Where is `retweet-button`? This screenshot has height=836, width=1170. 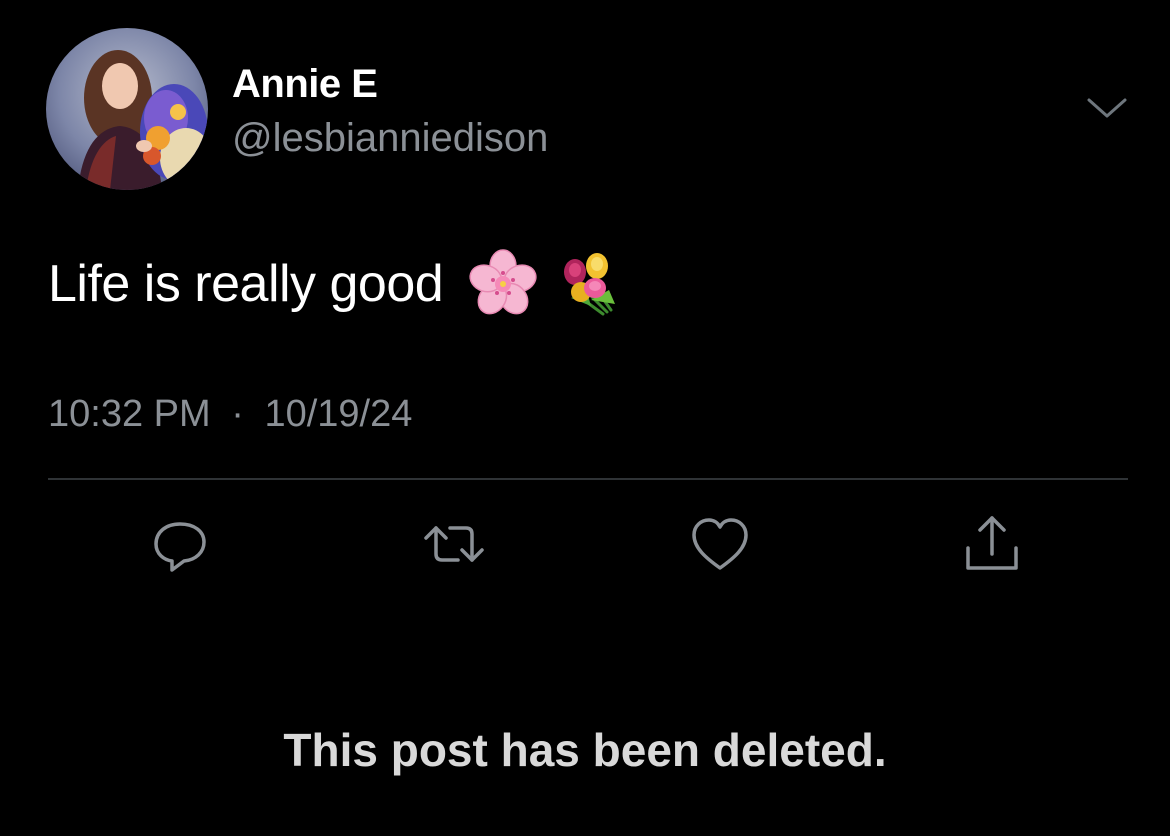 retweet-button is located at coordinates (454, 544).